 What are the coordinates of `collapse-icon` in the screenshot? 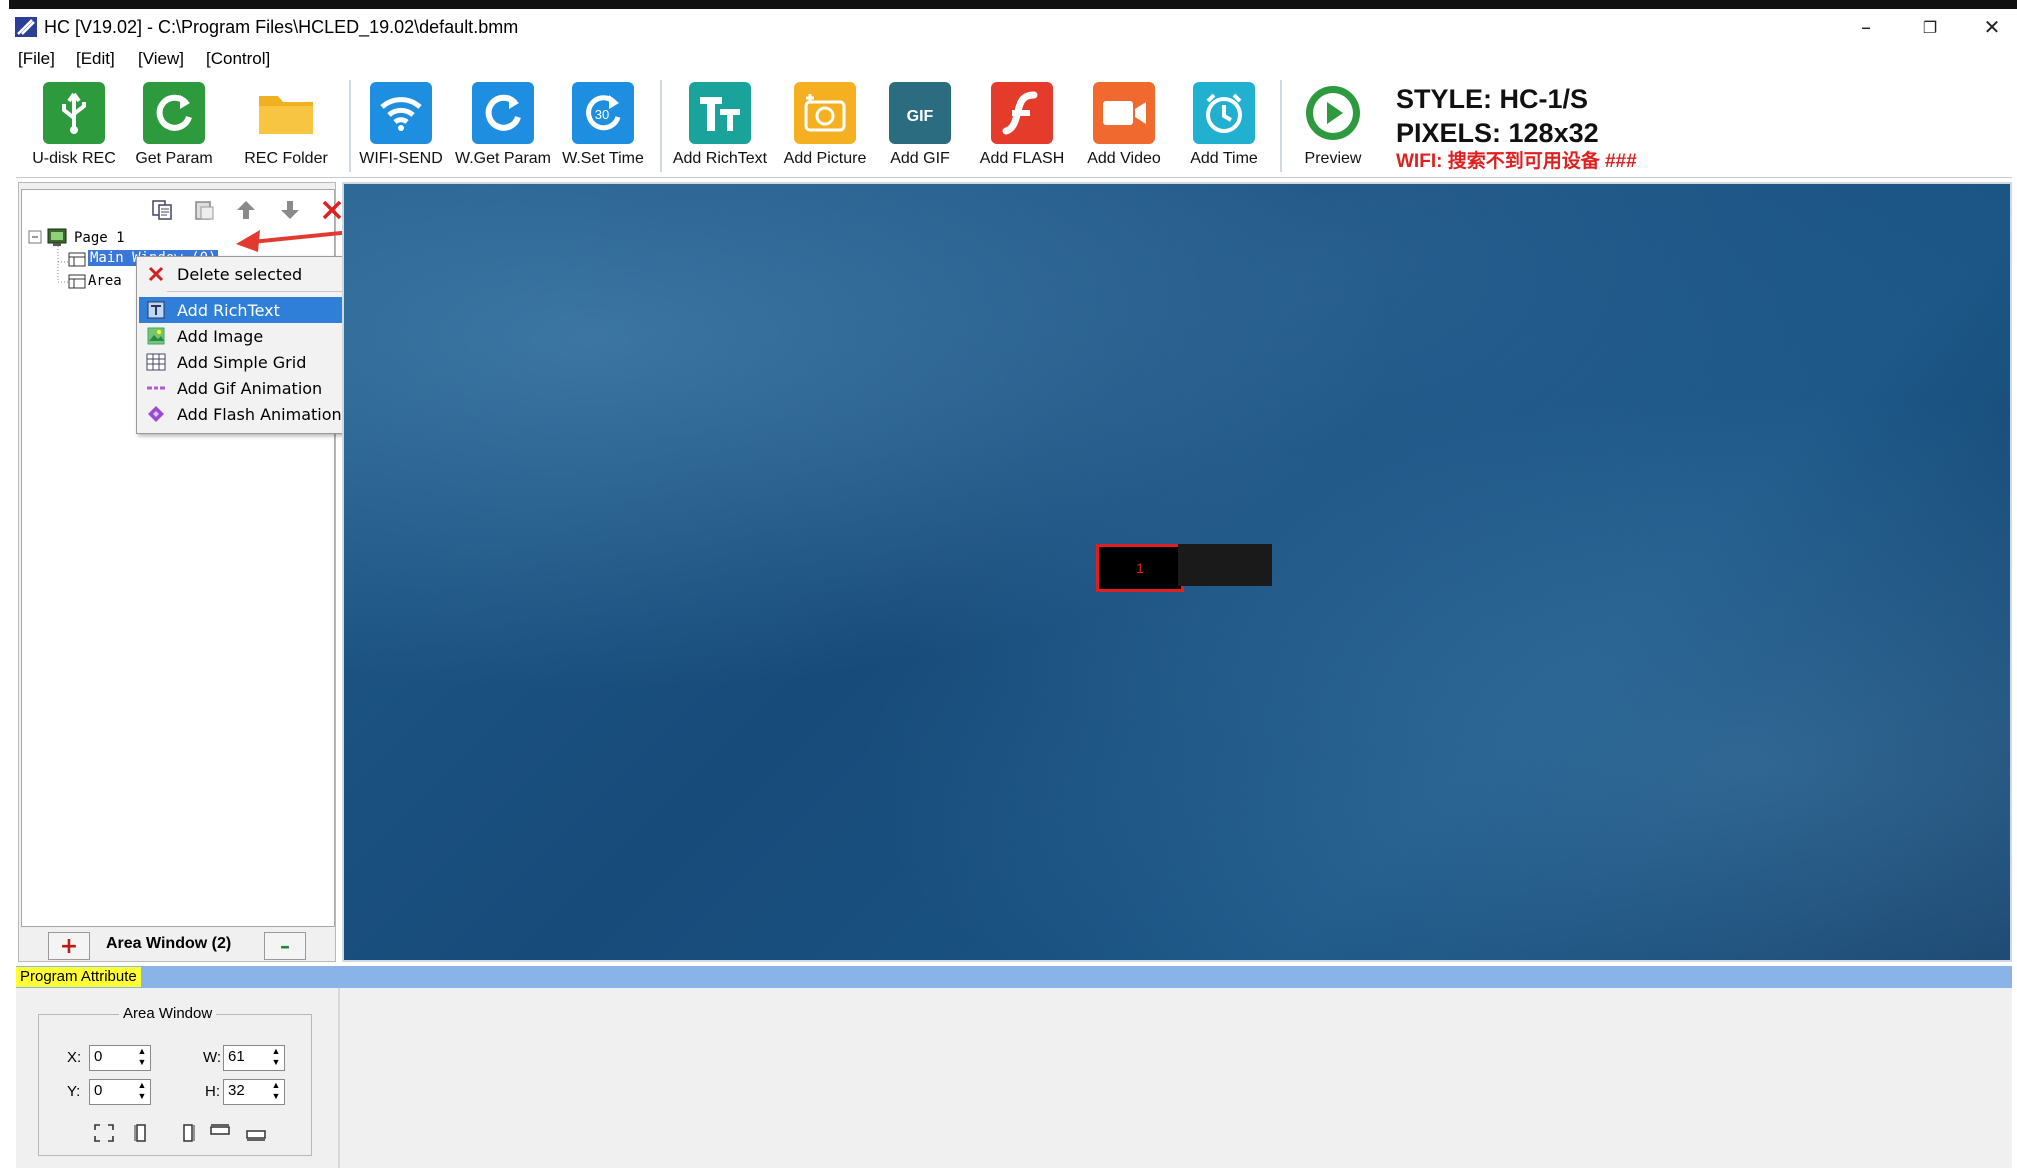 It's located at (36, 238).